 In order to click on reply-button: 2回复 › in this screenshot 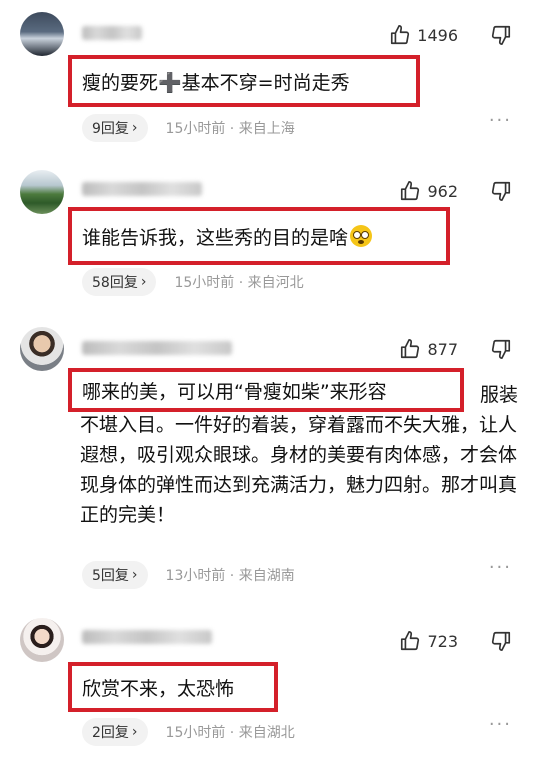, I will do `click(115, 732)`.